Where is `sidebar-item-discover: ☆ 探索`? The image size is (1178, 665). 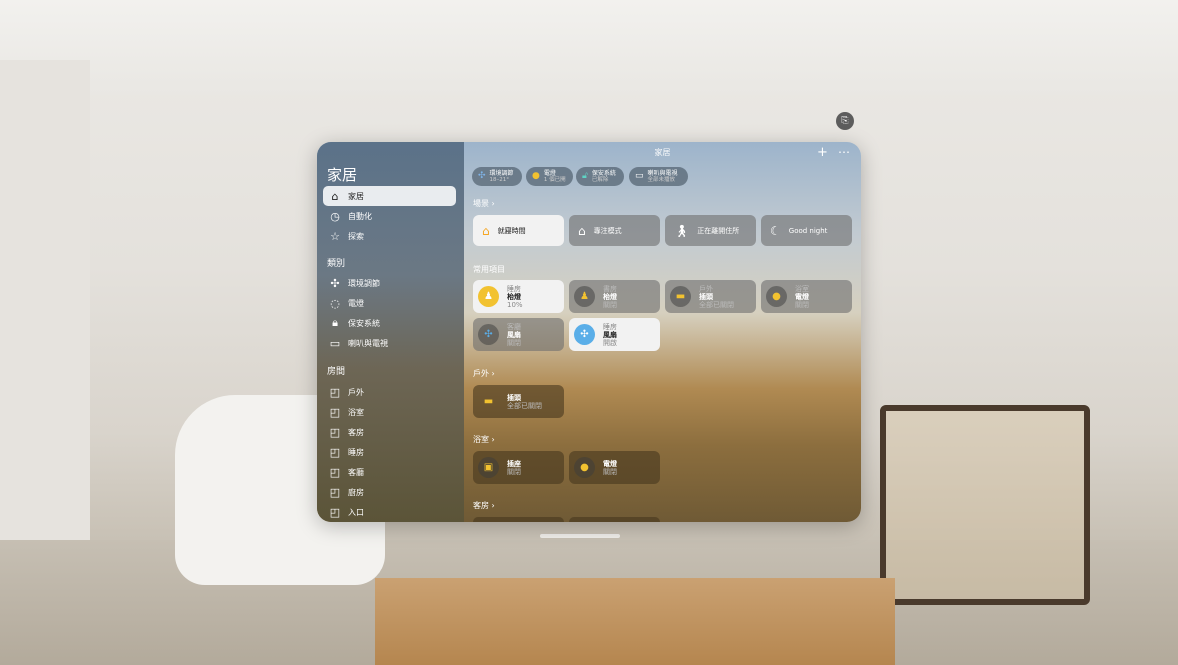
sidebar-item-discover: ☆ 探索 is located at coordinates (389, 236).